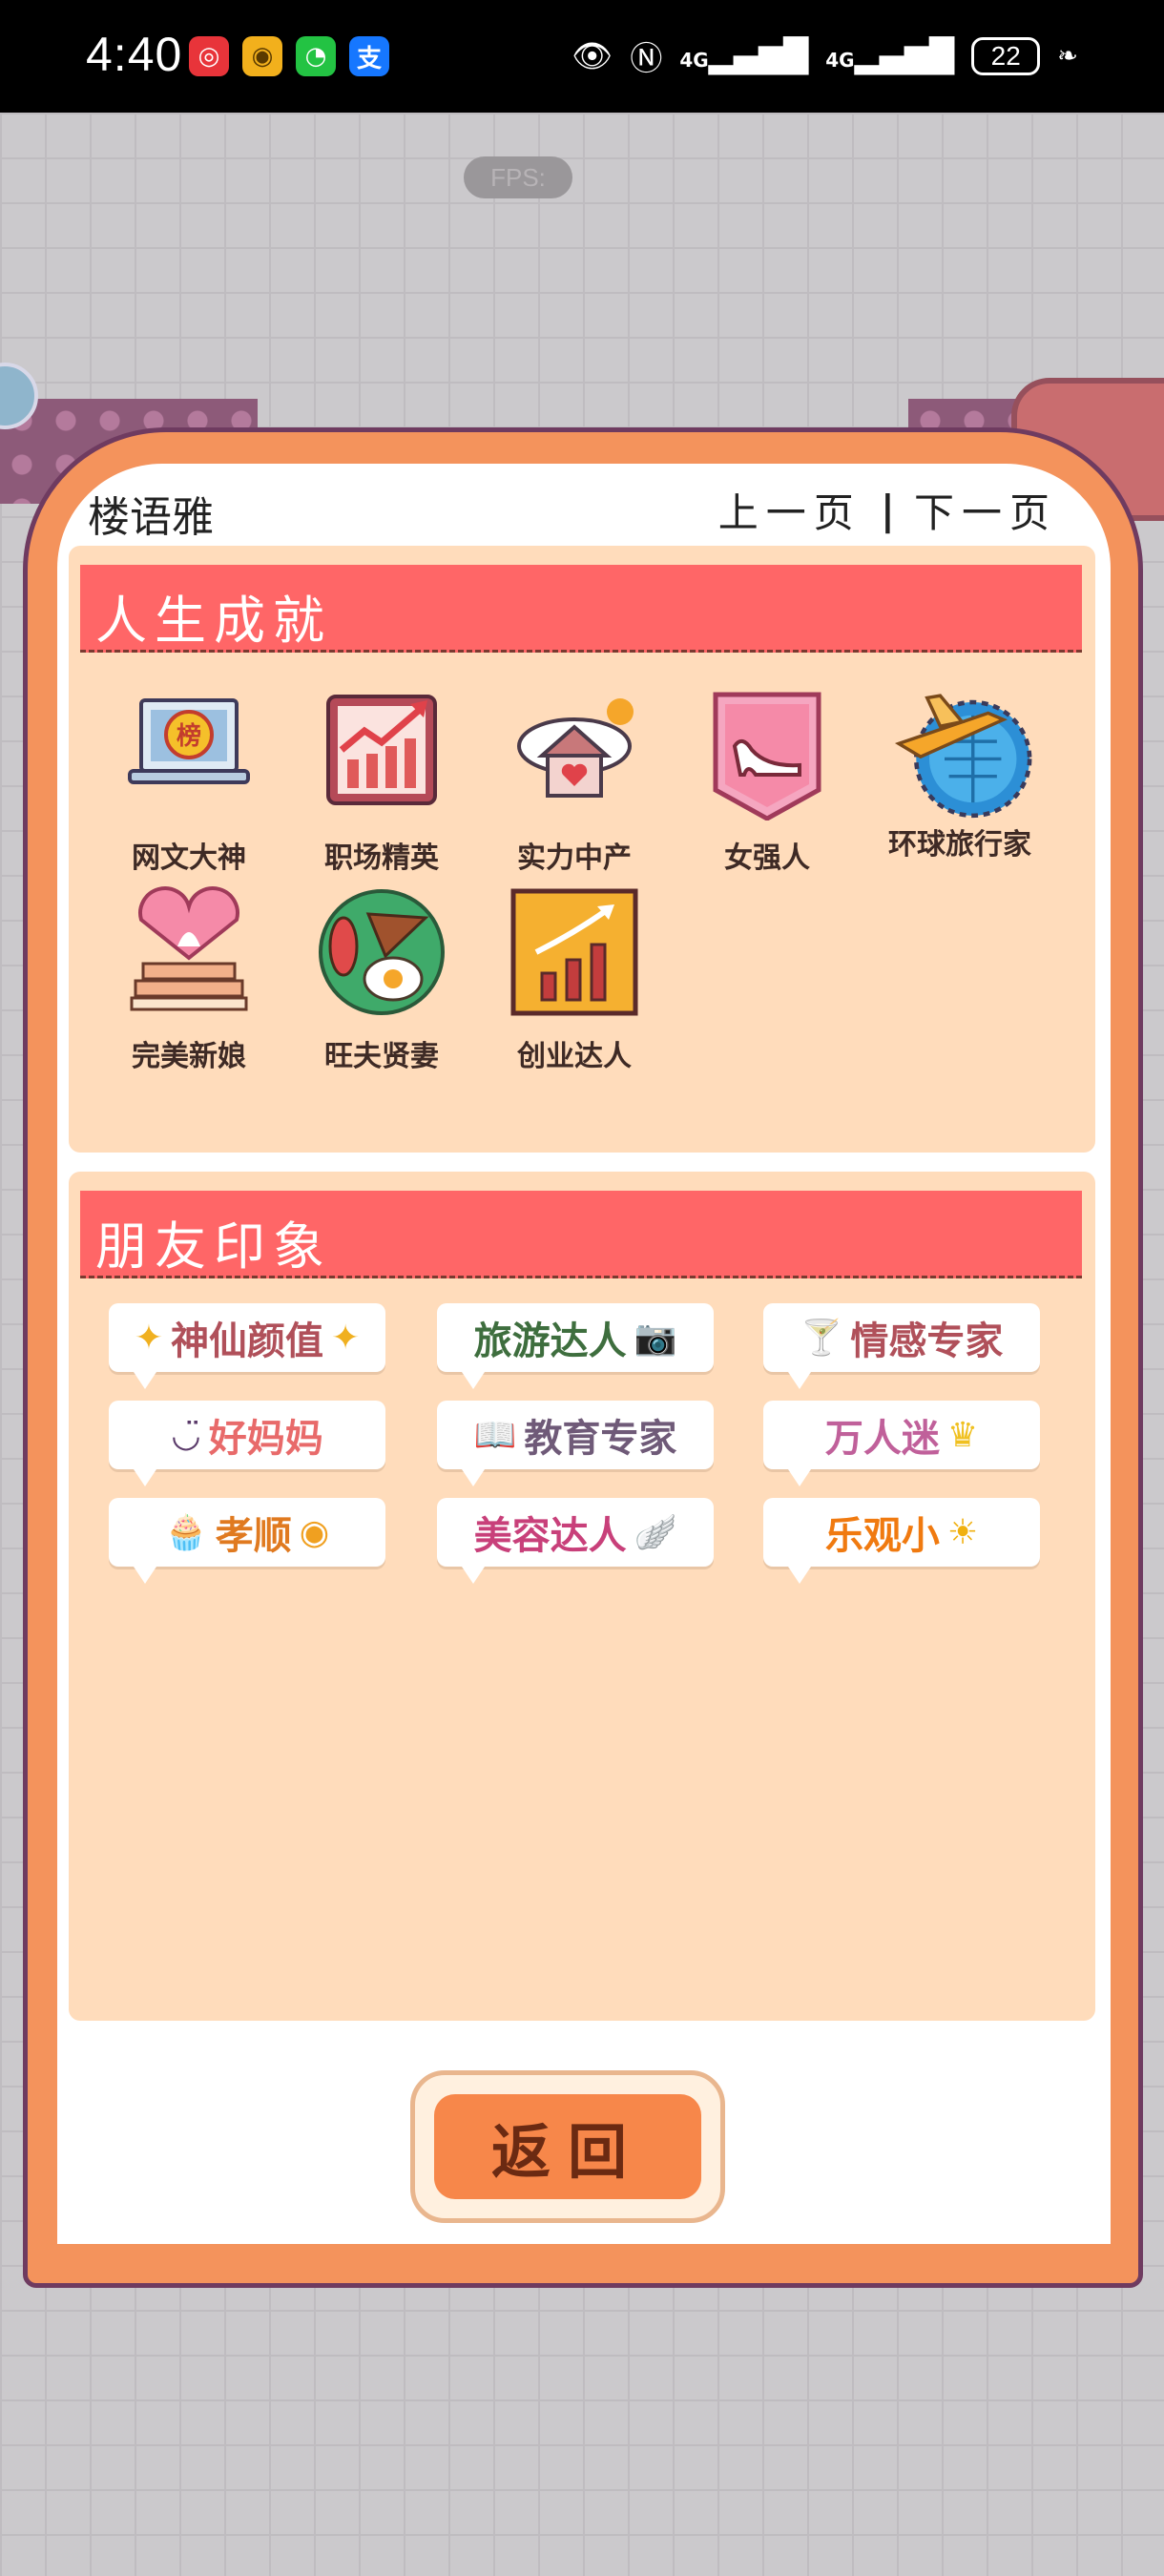 The image size is (1164, 2576). Describe the element at coordinates (963, 1435) in the screenshot. I see `crown-icon: ♛` at that location.